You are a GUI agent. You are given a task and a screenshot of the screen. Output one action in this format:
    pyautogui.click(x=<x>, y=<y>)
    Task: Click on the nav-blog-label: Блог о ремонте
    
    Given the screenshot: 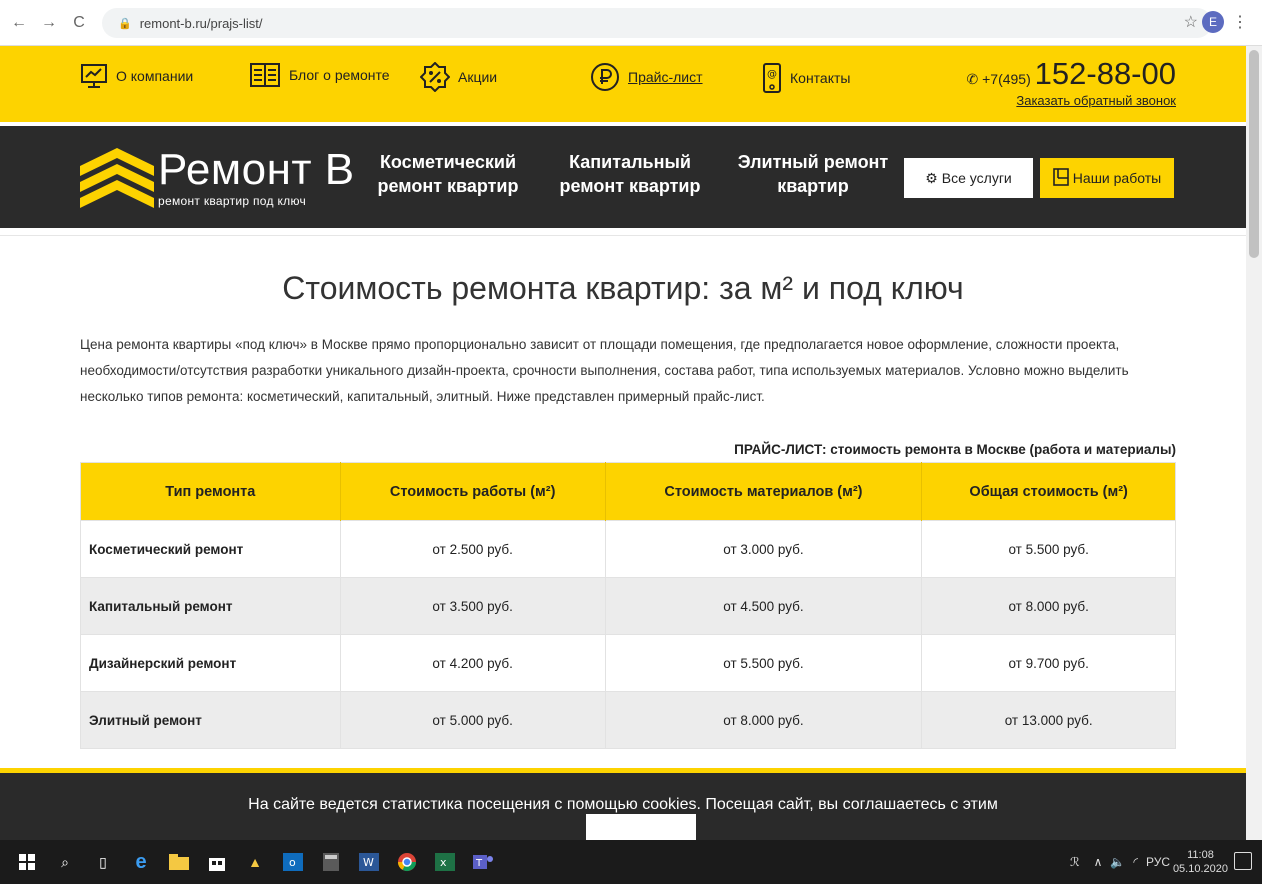 What is the action you would take?
    pyautogui.click(x=339, y=75)
    